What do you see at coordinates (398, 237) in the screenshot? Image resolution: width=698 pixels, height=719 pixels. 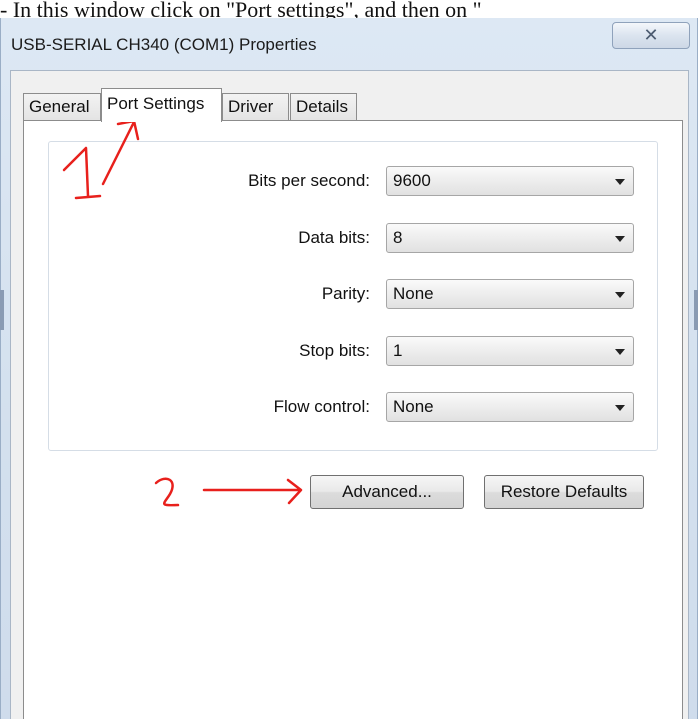 I see `data-bits-value: 8` at bounding box center [398, 237].